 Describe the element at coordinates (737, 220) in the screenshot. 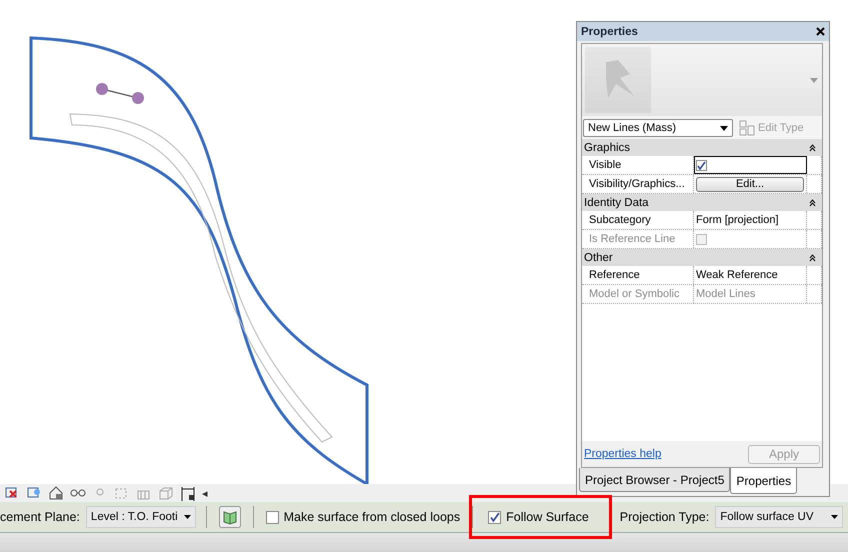

I see `property-value: Form [projection]` at that location.